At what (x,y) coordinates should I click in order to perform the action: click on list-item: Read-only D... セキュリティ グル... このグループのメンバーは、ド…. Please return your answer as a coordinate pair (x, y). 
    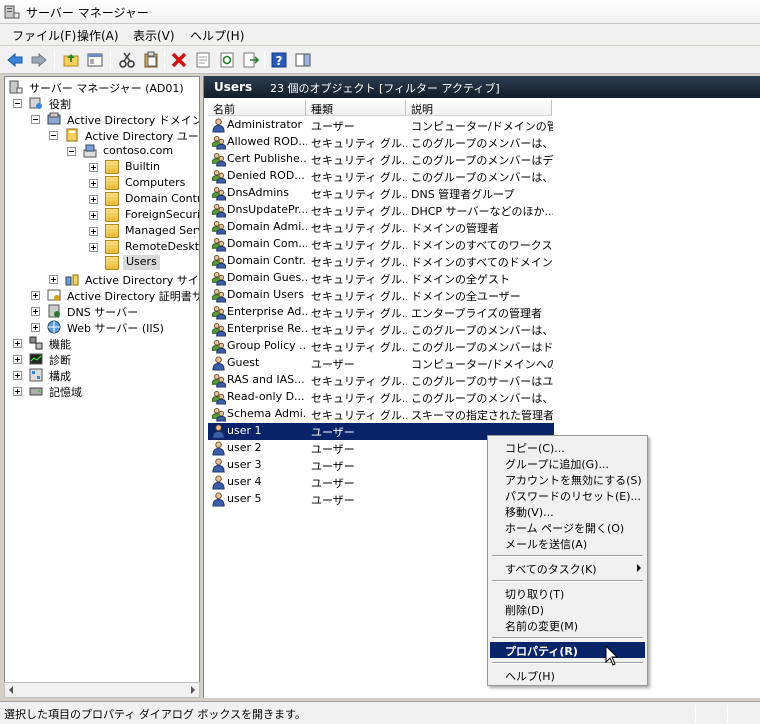
    Looking at the image, I should click on (381, 397).